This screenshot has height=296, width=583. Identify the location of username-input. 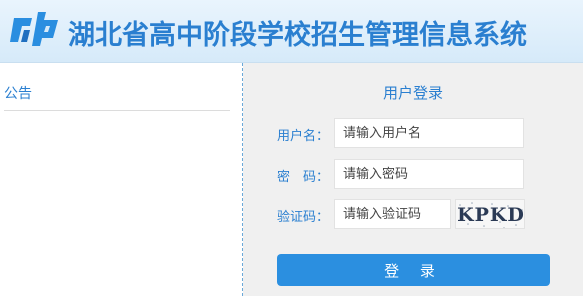
(429, 133).